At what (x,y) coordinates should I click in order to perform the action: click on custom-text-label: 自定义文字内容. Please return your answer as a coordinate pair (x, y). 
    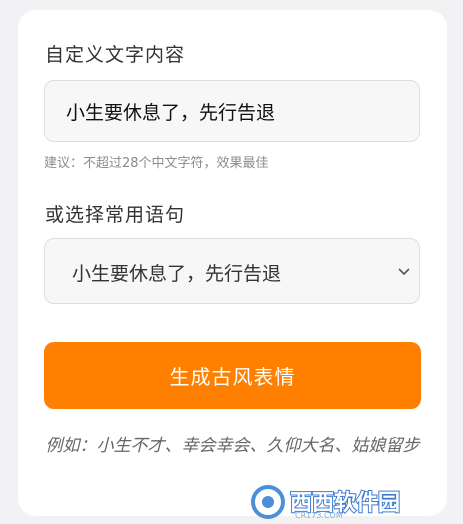
    Looking at the image, I should click on (115, 55).